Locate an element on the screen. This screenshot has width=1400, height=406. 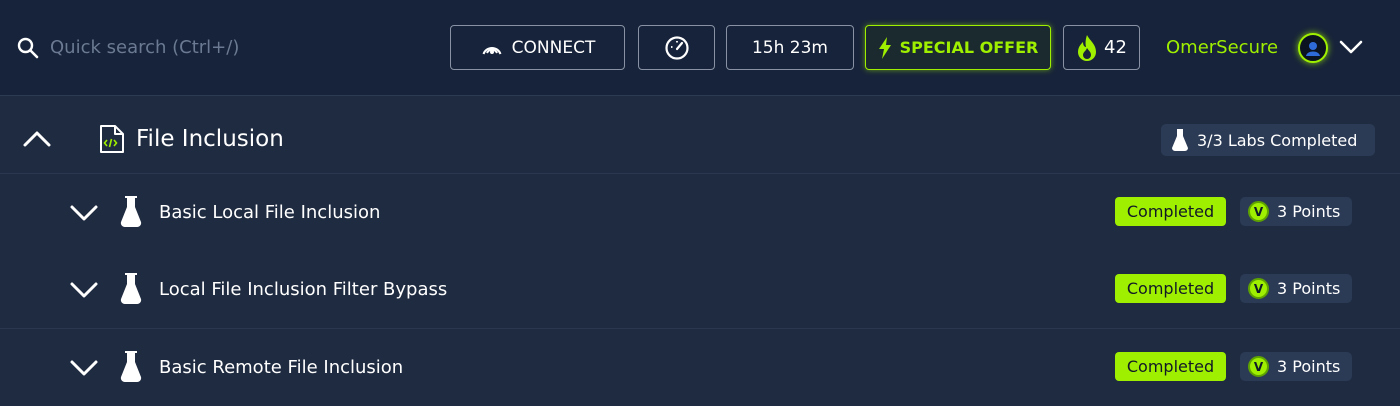
file-code-icon is located at coordinates (112, 139).